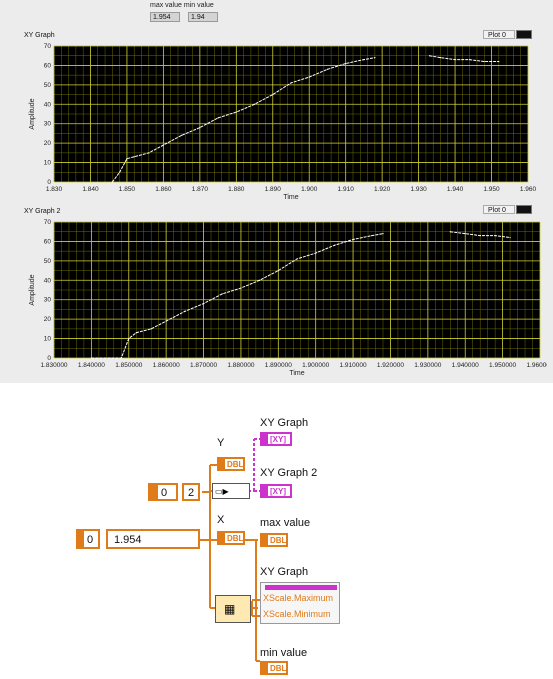  What do you see at coordinates (231, 464) in the screenshot?
I see `y-terminal: DBL` at bounding box center [231, 464].